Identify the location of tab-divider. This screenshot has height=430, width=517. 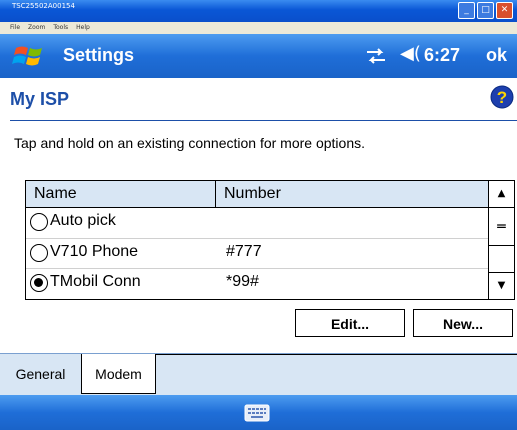
(336, 354).